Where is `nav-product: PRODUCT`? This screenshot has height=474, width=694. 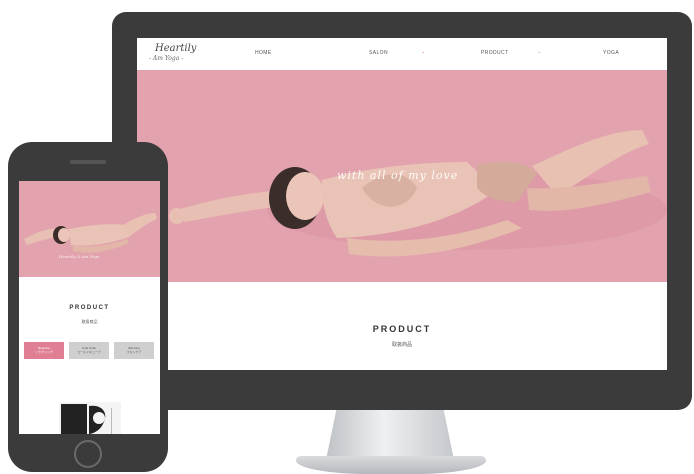
nav-product: PRODUCT is located at coordinates (495, 53).